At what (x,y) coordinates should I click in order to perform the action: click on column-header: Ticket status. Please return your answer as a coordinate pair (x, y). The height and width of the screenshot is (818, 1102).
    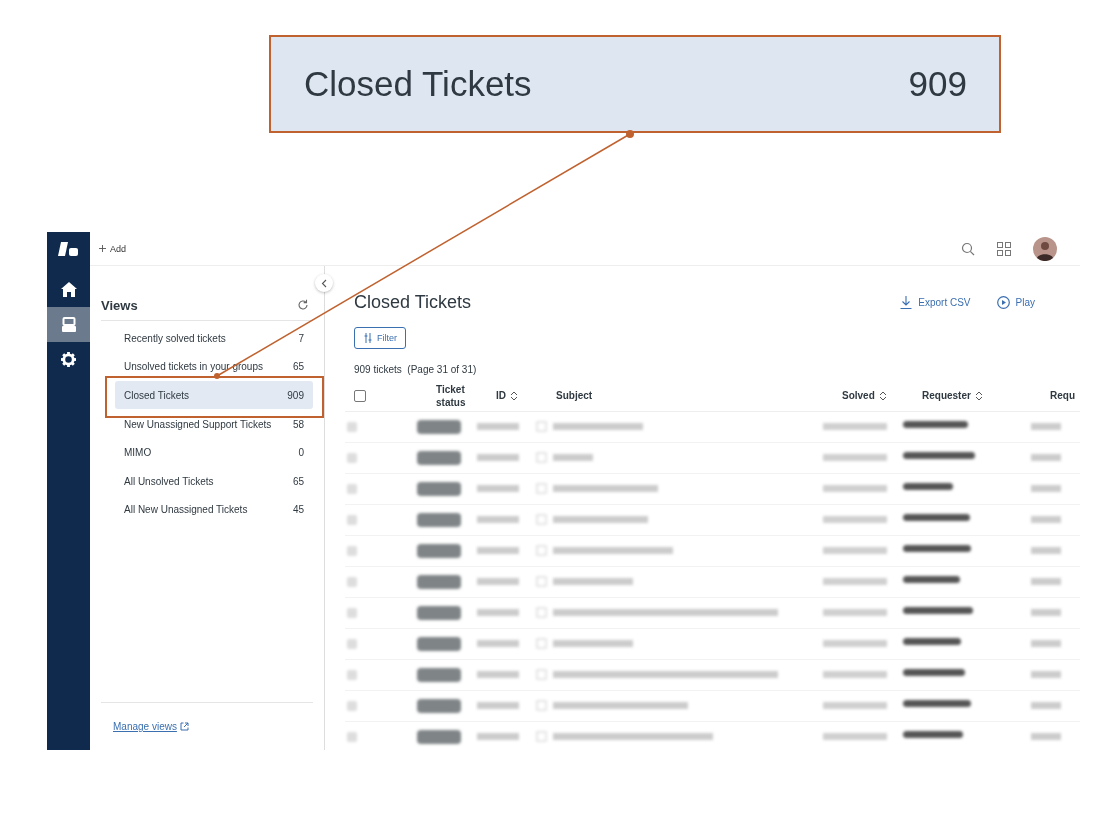
    Looking at the image, I should click on (466, 396).